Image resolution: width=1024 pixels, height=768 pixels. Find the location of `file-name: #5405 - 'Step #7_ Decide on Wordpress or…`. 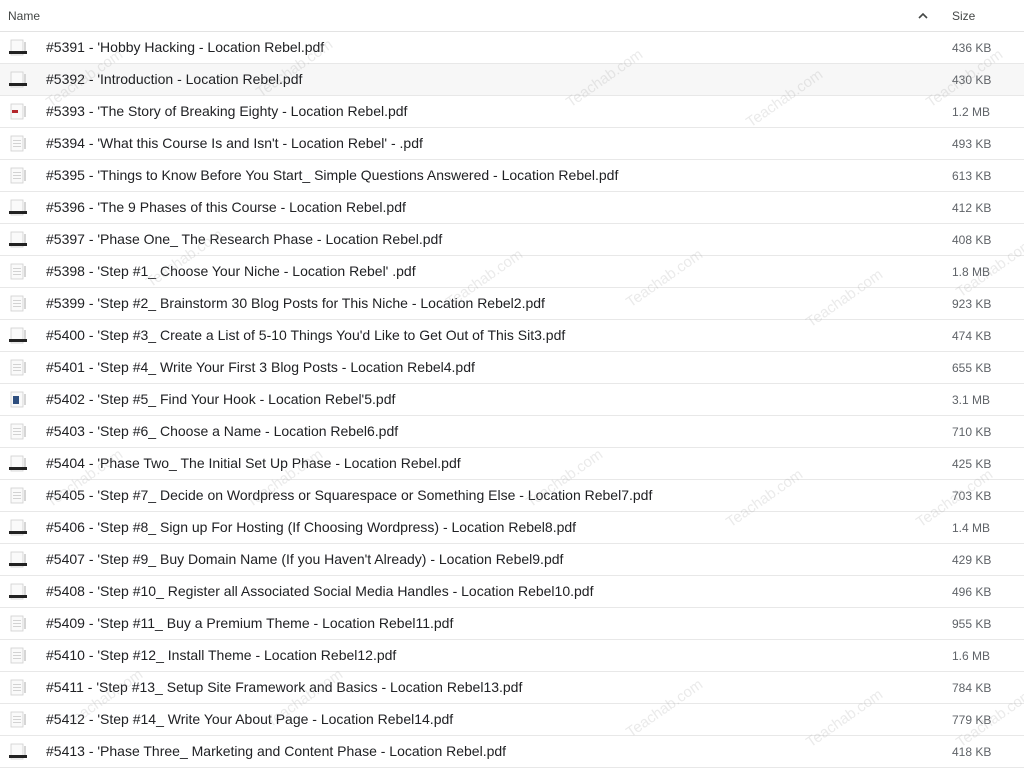

file-name: #5405 - 'Step #7_ Decide on Wordpress or… is located at coordinates (349, 495).